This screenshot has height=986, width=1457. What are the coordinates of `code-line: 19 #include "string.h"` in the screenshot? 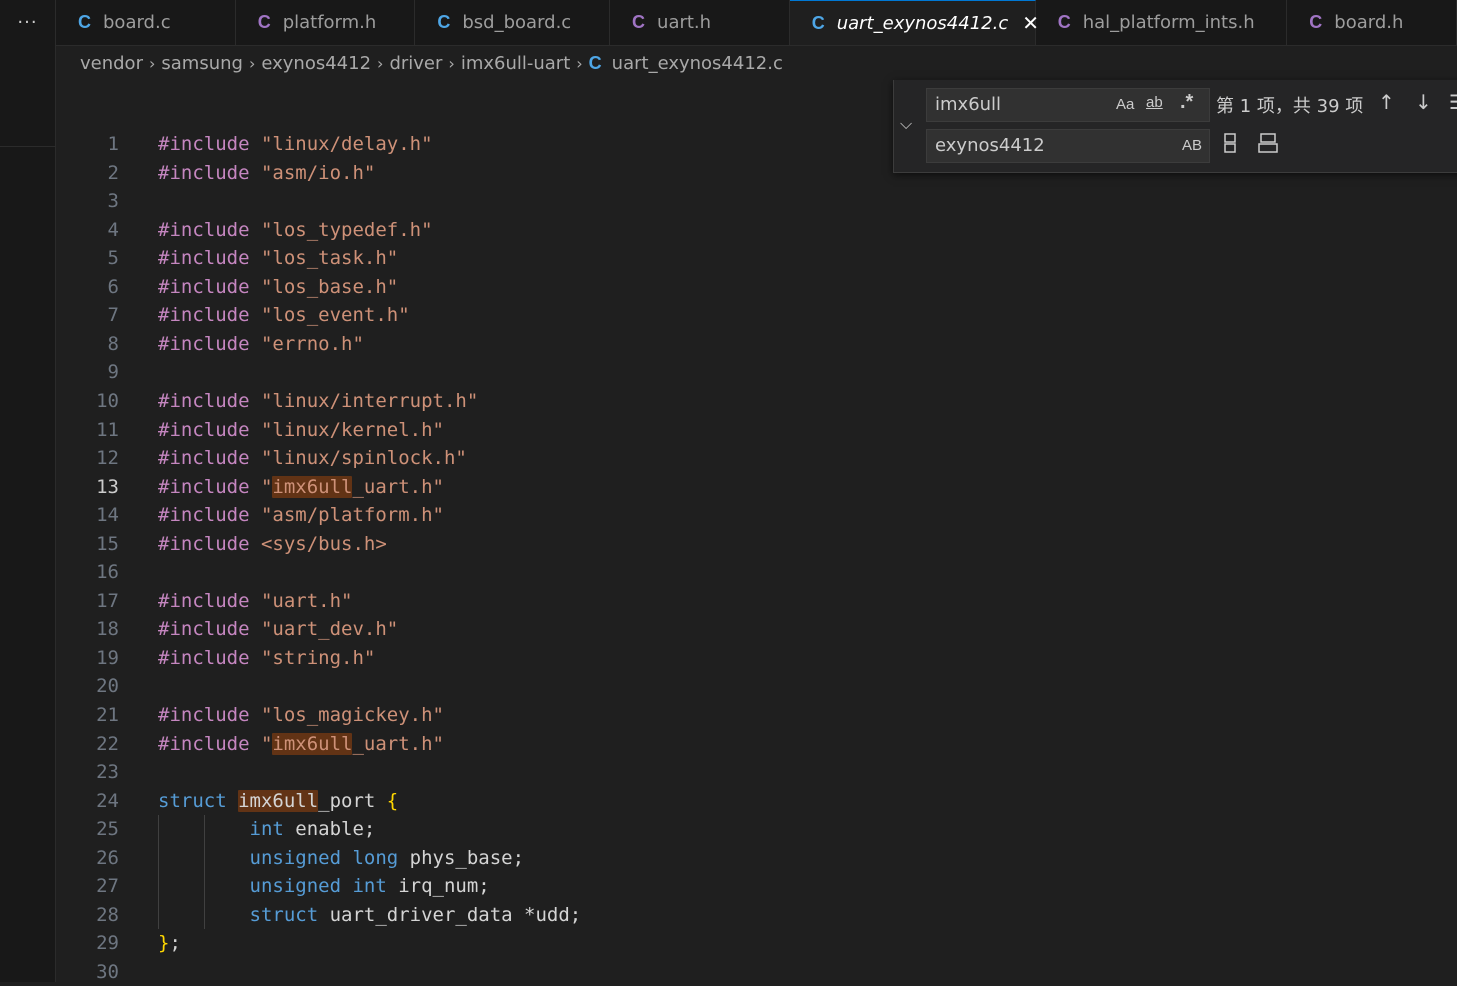 It's located at (756, 658).